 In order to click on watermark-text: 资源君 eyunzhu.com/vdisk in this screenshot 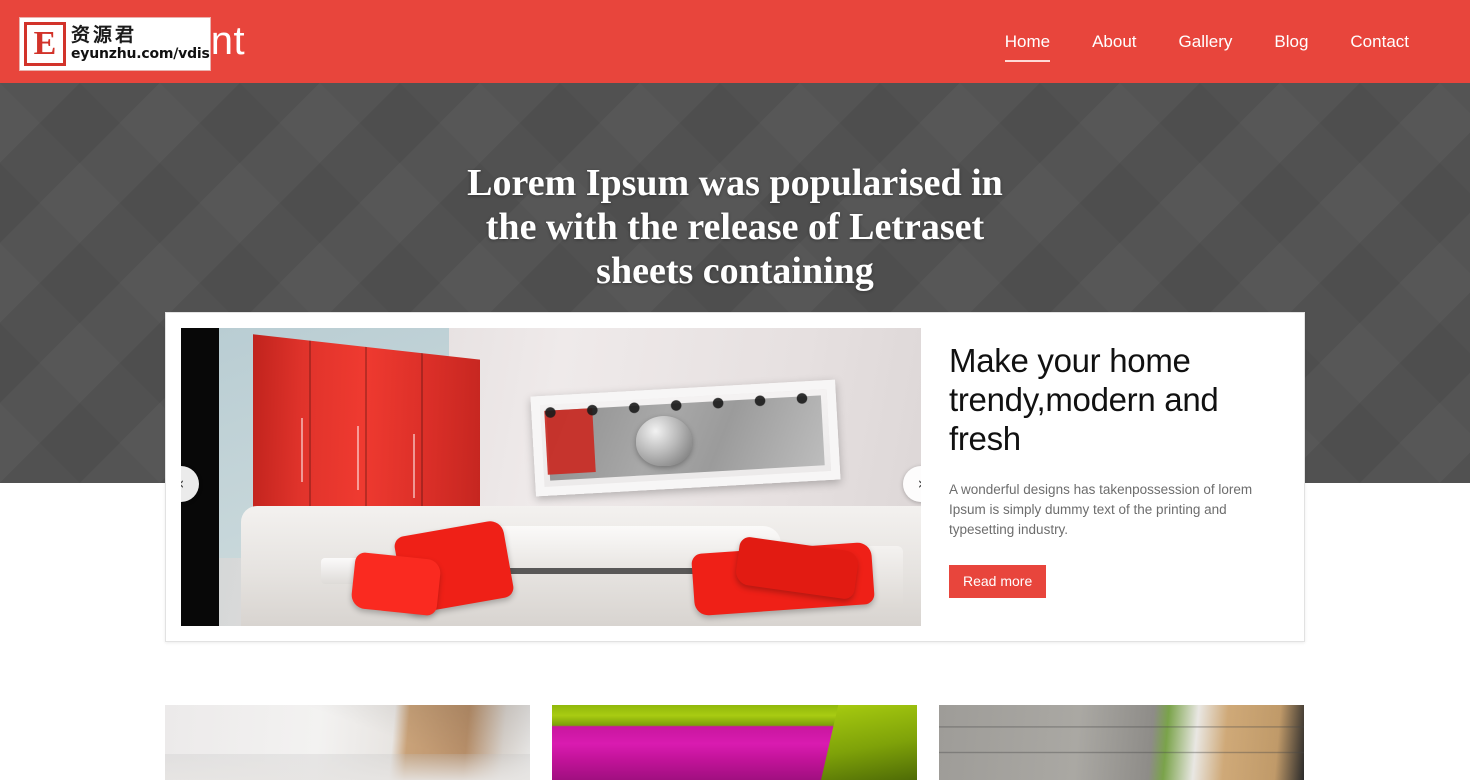, I will do `click(141, 43)`.